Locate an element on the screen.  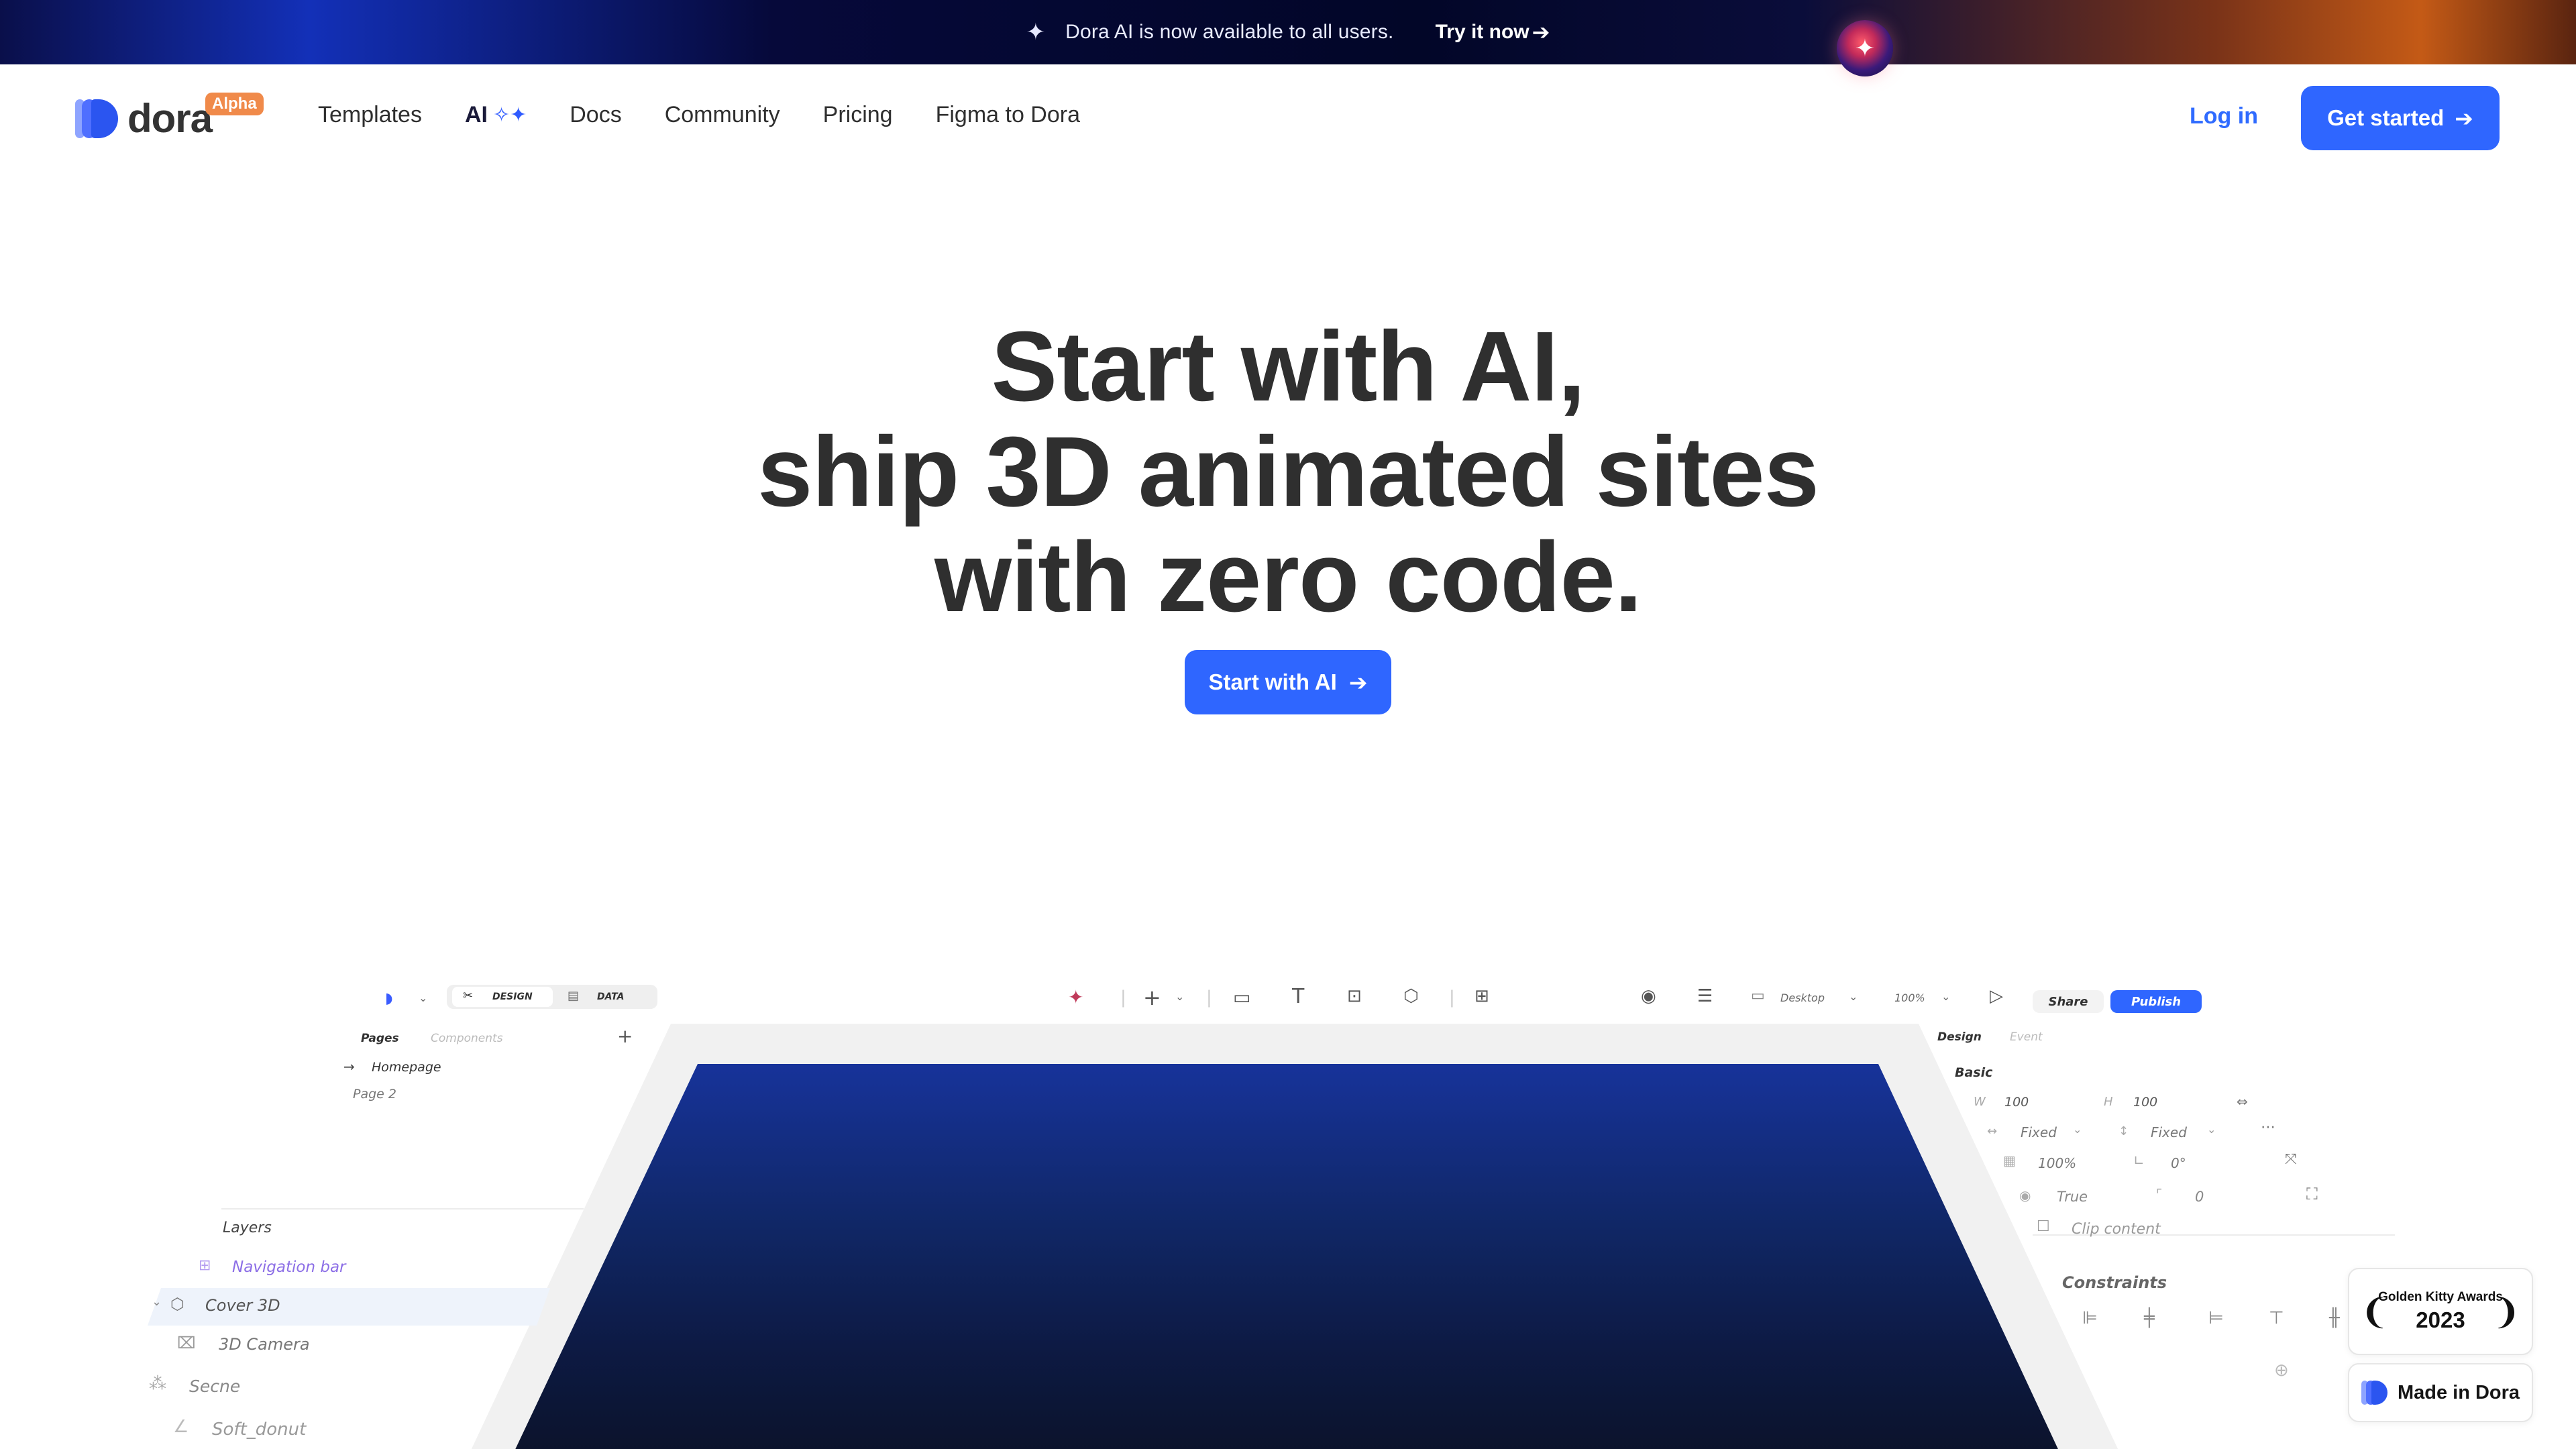
layer-item-cover-3d: Cover 3D is located at coordinates (242, 1305).